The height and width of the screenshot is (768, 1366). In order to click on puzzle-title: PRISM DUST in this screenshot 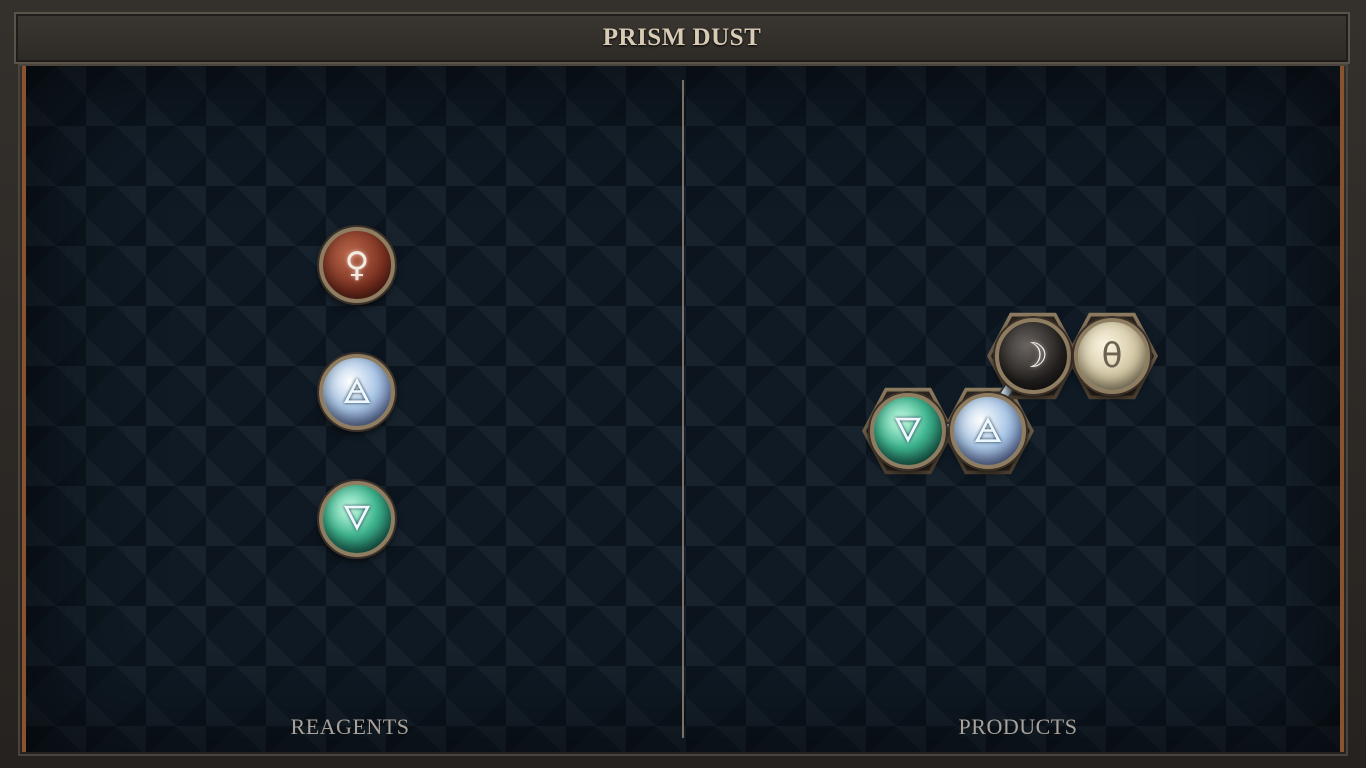, I will do `click(682, 37)`.